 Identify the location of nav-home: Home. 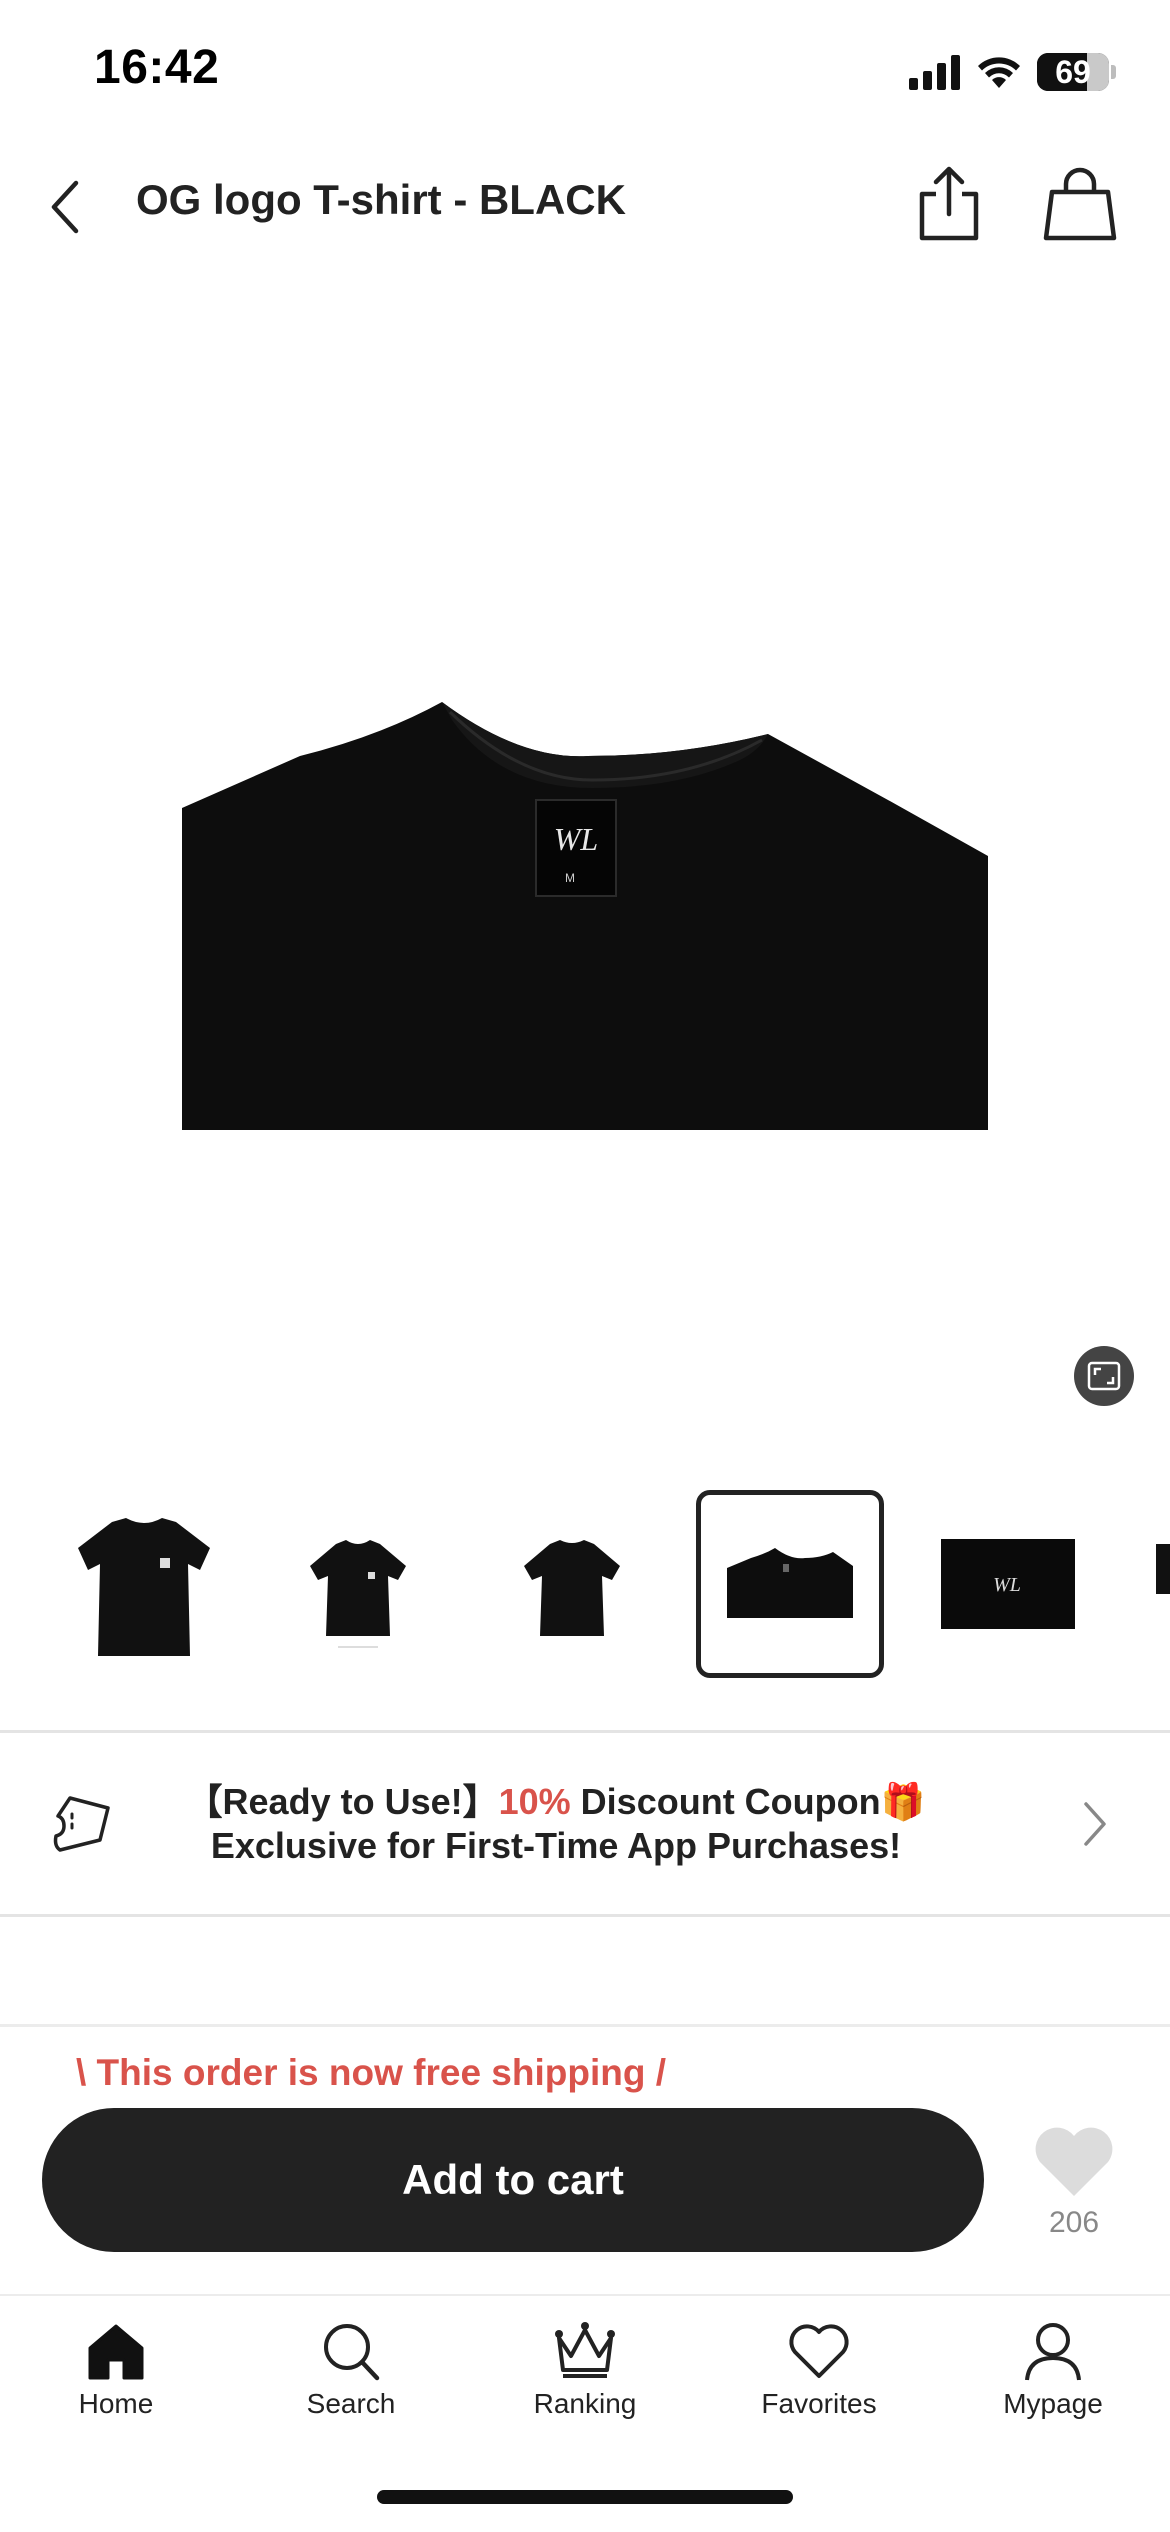
(116, 2375).